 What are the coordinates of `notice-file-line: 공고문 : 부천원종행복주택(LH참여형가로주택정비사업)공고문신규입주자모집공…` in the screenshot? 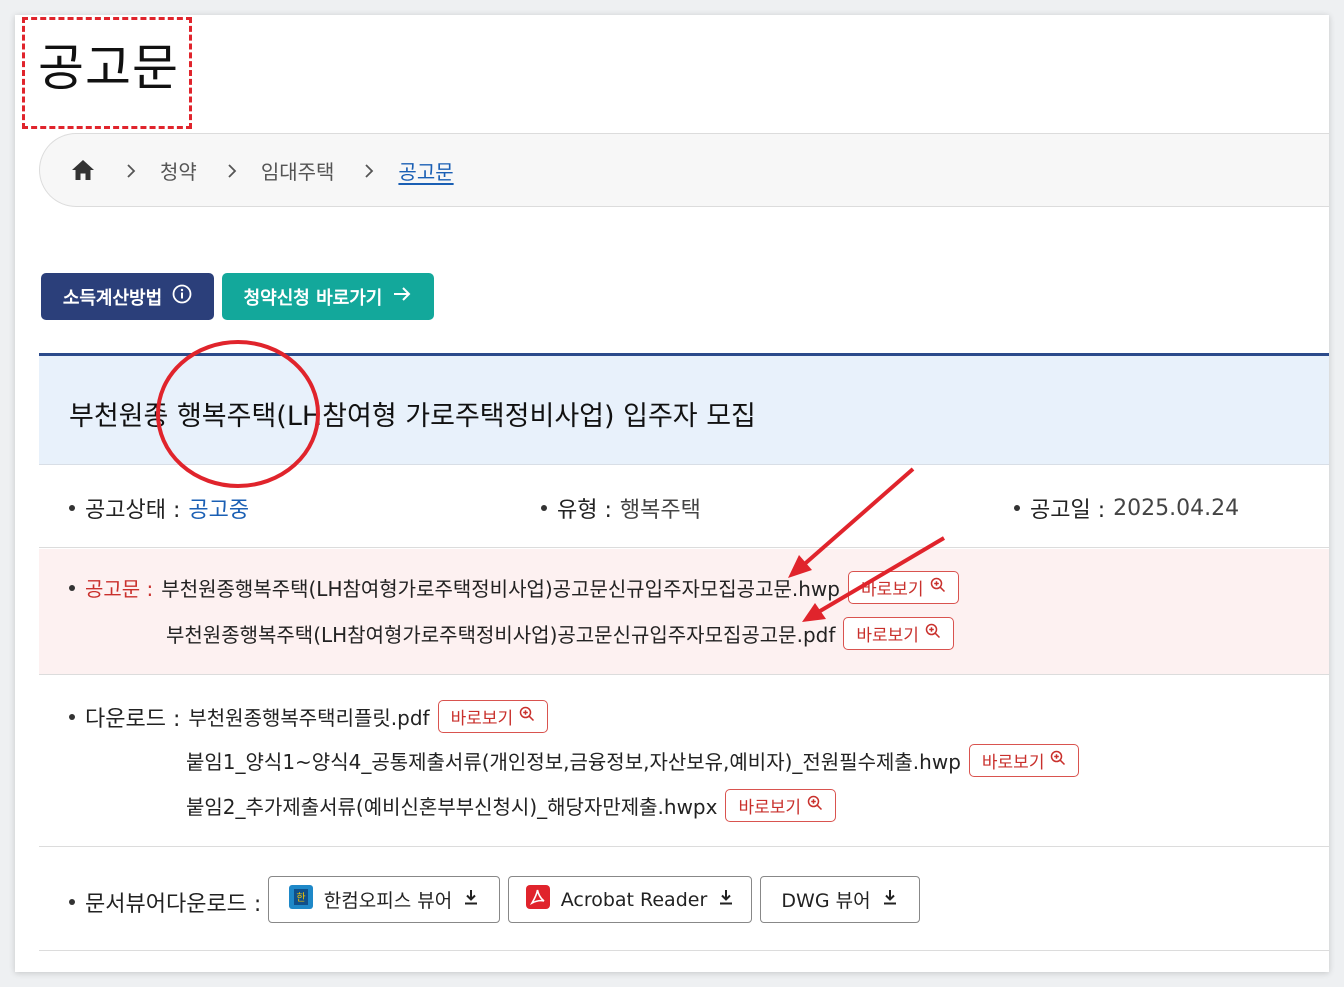 It's located at (514, 587).